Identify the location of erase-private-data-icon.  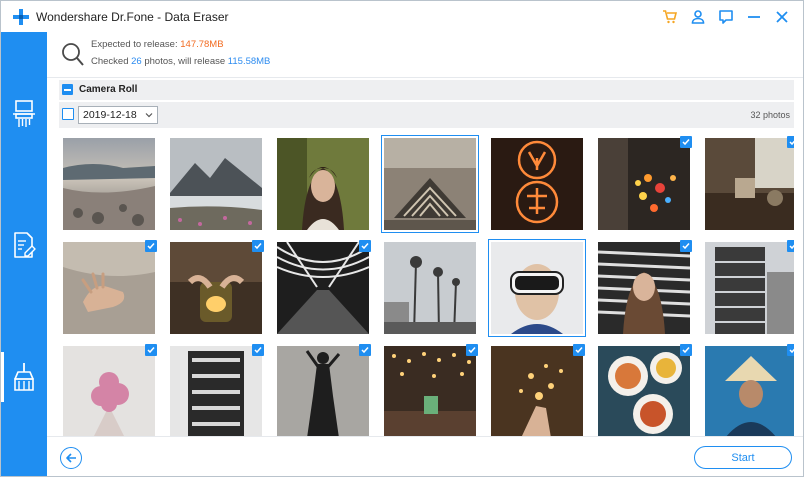
(25, 245).